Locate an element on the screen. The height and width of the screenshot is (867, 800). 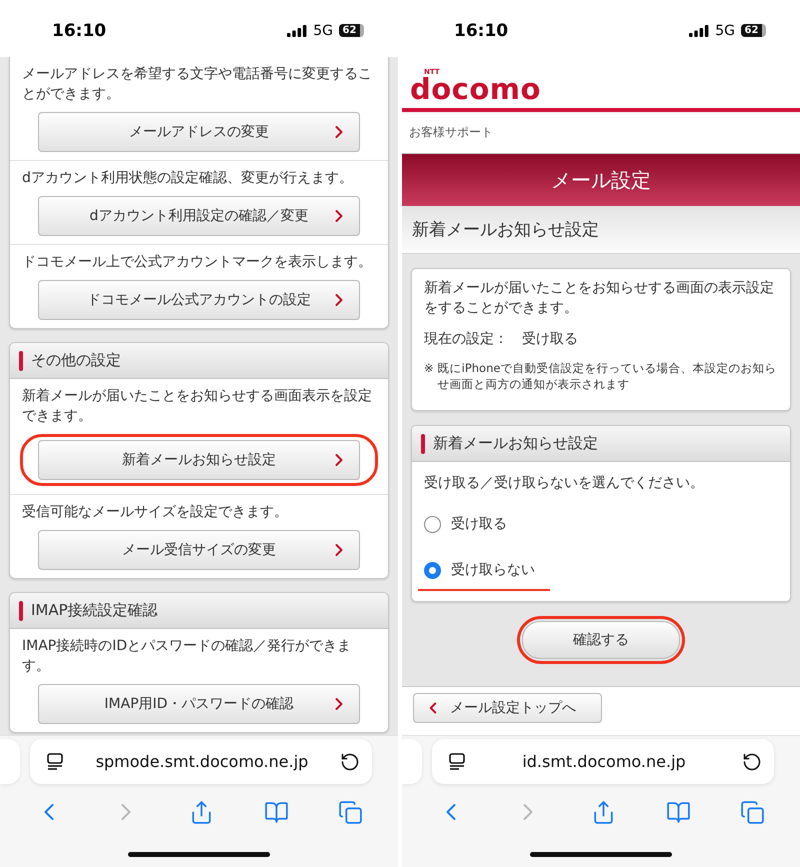
section-description: 受信可能なメールサイズを設定できます。 is located at coordinates (155, 512).